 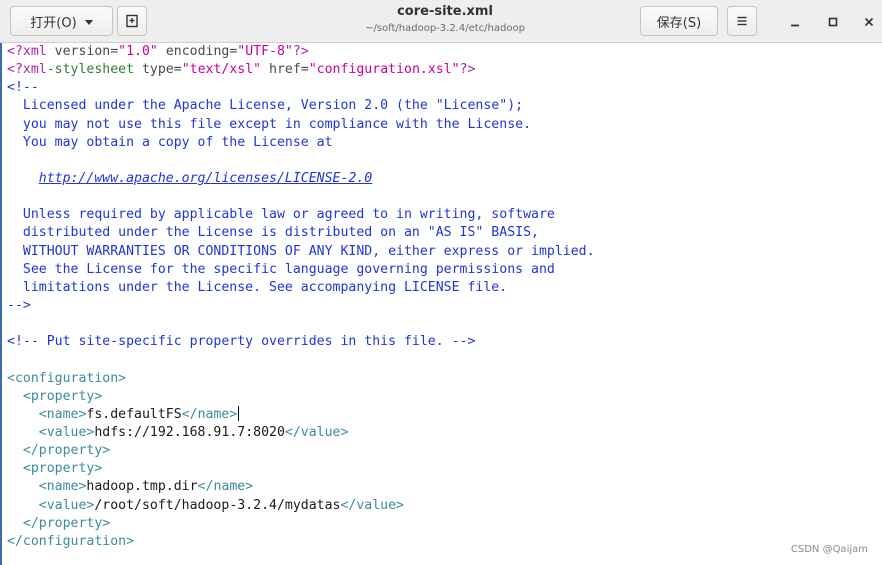 I want to click on watermark: CSDN @Qaijam, so click(x=829, y=549).